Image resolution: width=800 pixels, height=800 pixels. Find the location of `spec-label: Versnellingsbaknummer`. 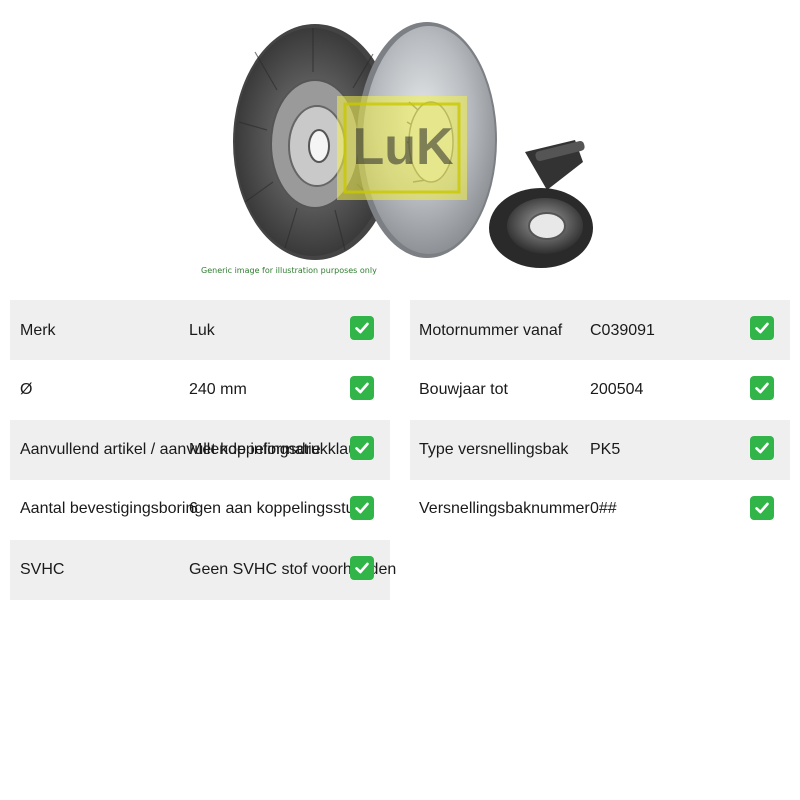

spec-label: Versnellingsbaknummer is located at coordinates (504, 508).